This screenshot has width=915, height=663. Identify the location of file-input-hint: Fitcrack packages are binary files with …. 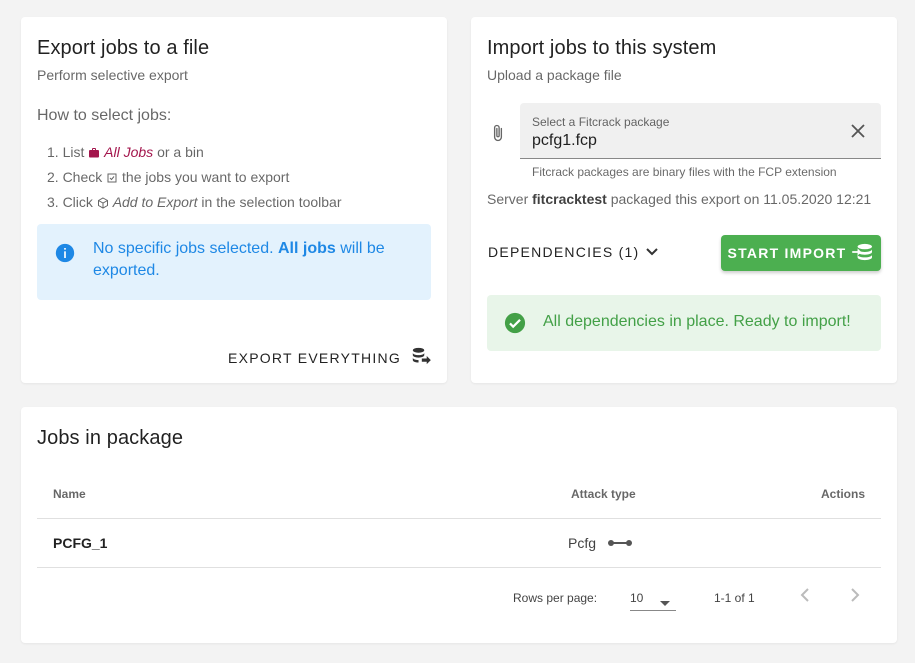
(684, 172).